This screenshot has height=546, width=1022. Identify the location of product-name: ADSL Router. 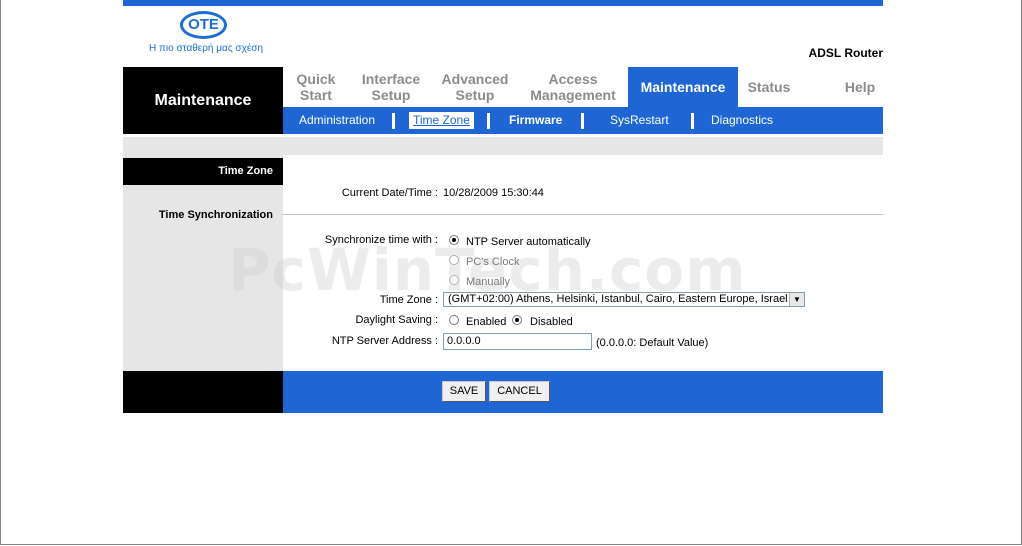
(845, 53).